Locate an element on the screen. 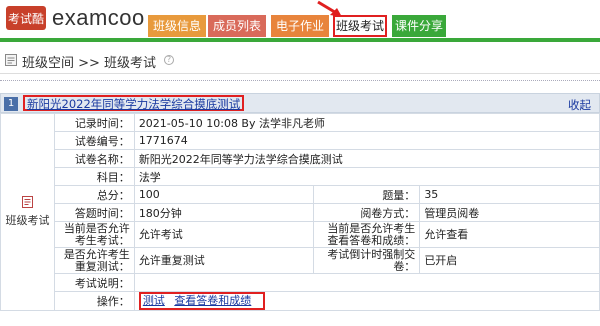 The image size is (600, 326). svg-text: 考试酷 is located at coordinates (26, 18).